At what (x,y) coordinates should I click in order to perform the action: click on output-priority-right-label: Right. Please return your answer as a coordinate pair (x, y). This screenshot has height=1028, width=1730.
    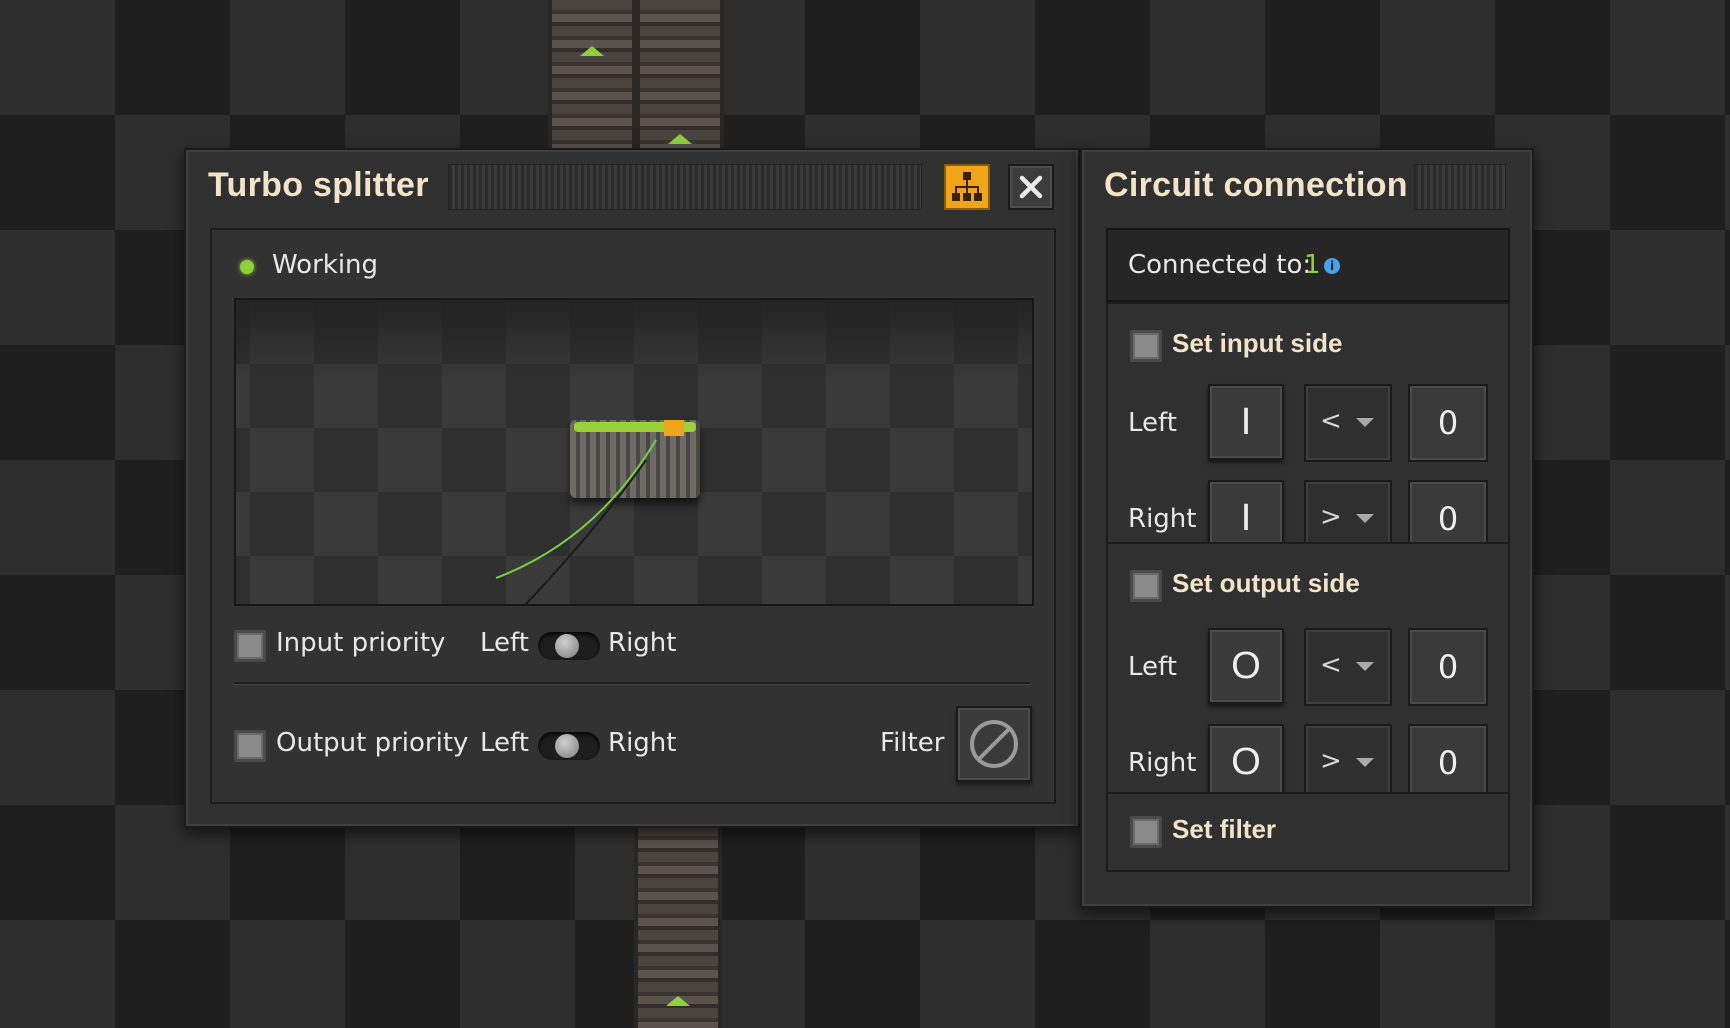
    Looking at the image, I should click on (642, 743).